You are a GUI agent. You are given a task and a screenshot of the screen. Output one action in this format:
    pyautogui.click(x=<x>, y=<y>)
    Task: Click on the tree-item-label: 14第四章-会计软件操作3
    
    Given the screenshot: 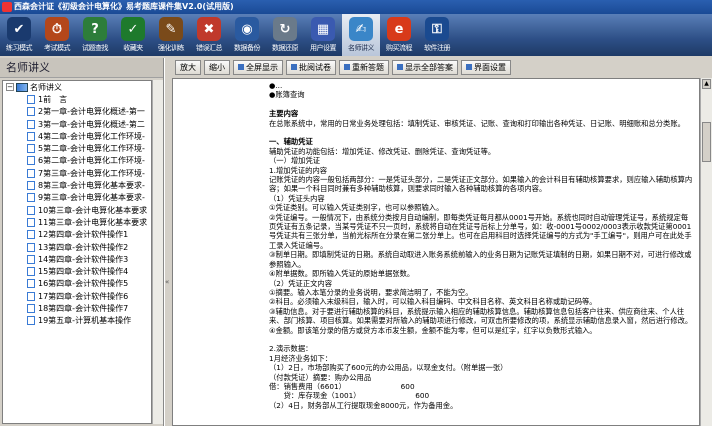 What is the action you would take?
    pyautogui.click(x=83, y=259)
    